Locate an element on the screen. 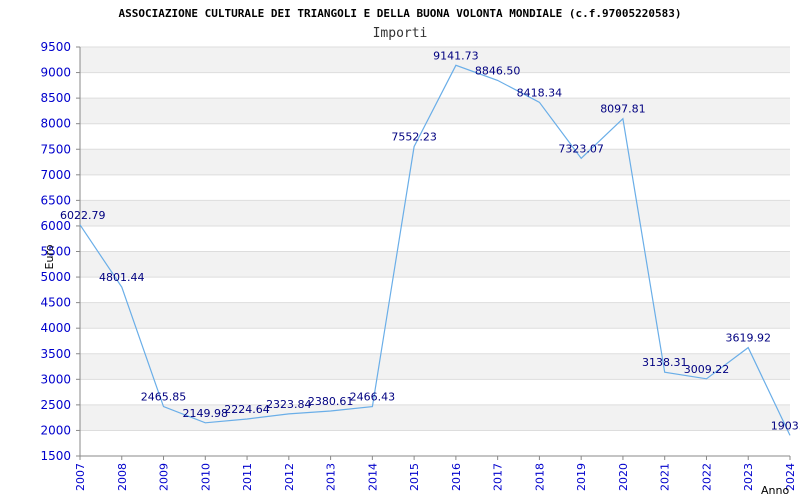  data-label: 2466.43 is located at coordinates (373, 397).